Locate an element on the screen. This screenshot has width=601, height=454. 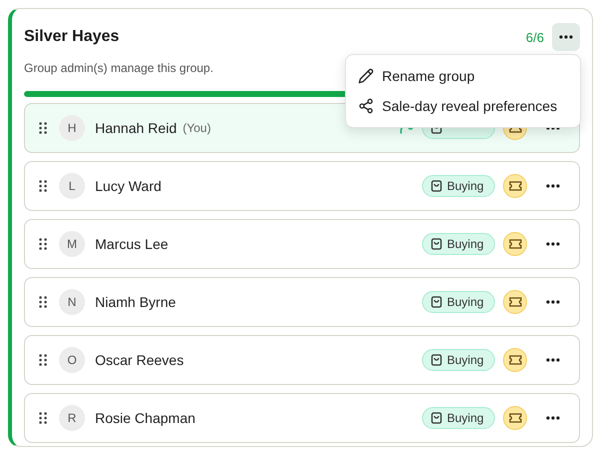
avatar: R is located at coordinates (72, 418).